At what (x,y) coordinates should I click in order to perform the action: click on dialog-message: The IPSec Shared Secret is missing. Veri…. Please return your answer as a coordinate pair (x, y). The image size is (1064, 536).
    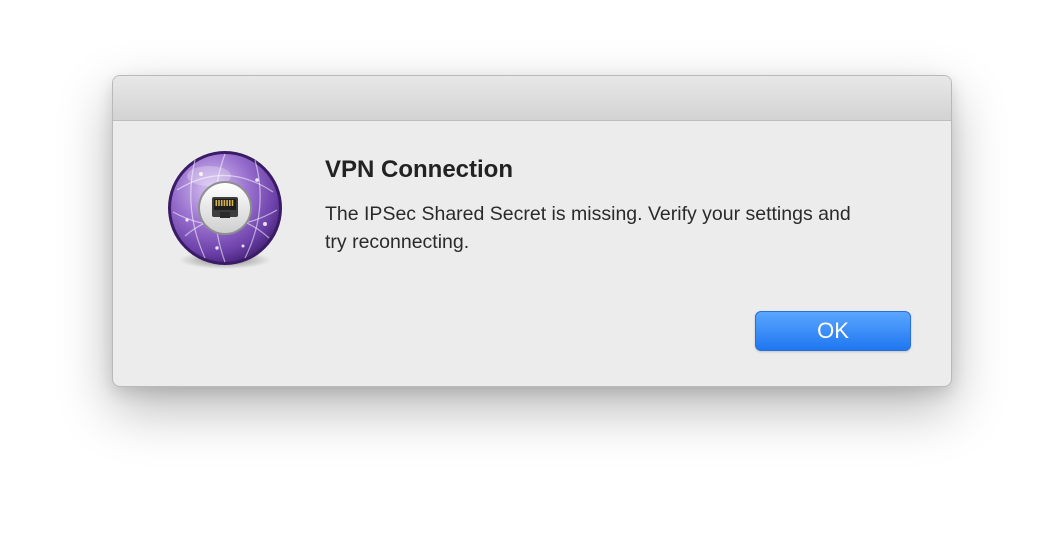
    Looking at the image, I should click on (588, 228).